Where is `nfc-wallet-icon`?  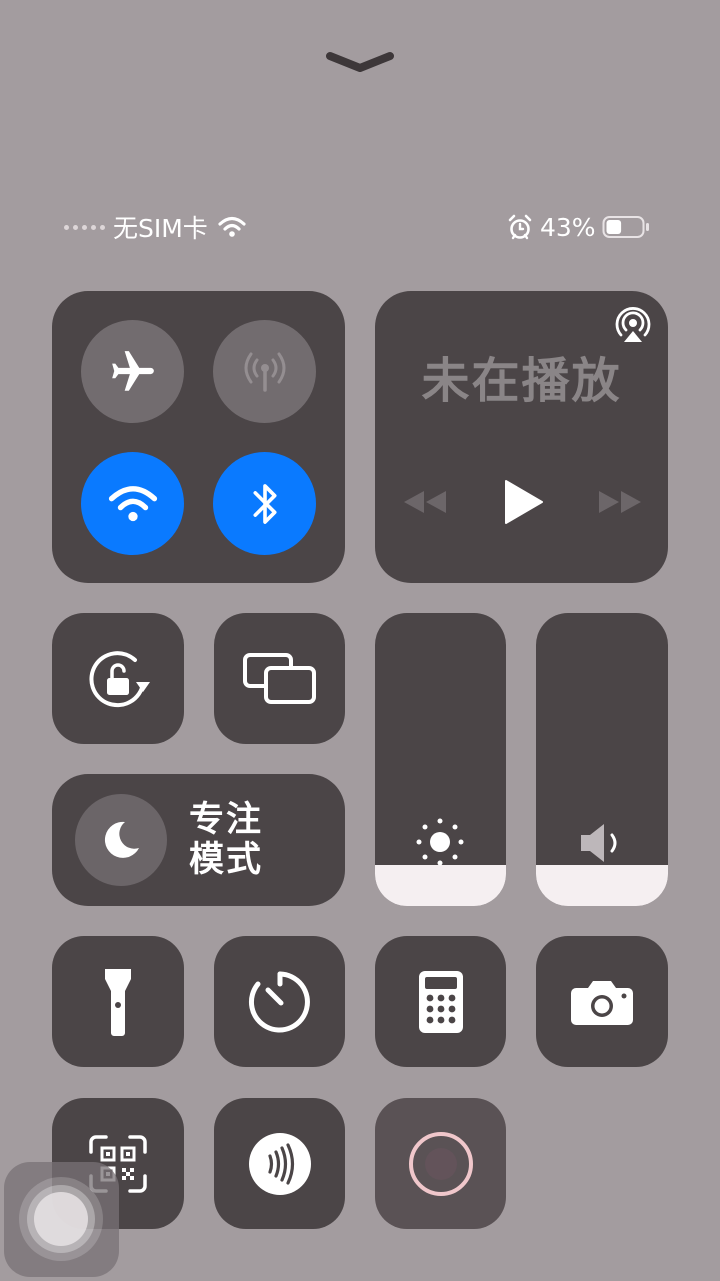
nfc-wallet-icon is located at coordinates (279, 1163).